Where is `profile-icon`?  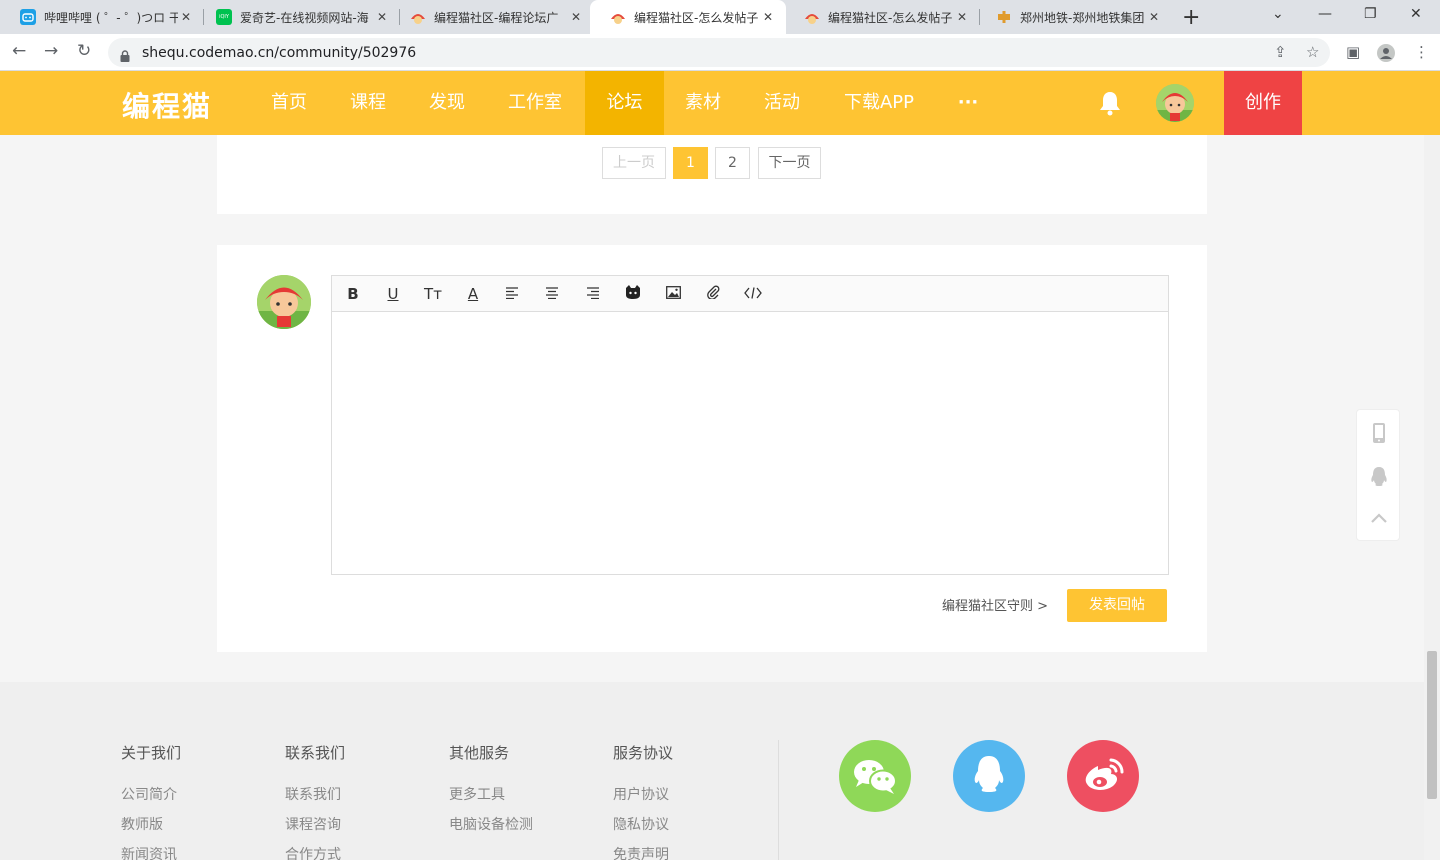
profile-icon is located at coordinates (1386, 55).